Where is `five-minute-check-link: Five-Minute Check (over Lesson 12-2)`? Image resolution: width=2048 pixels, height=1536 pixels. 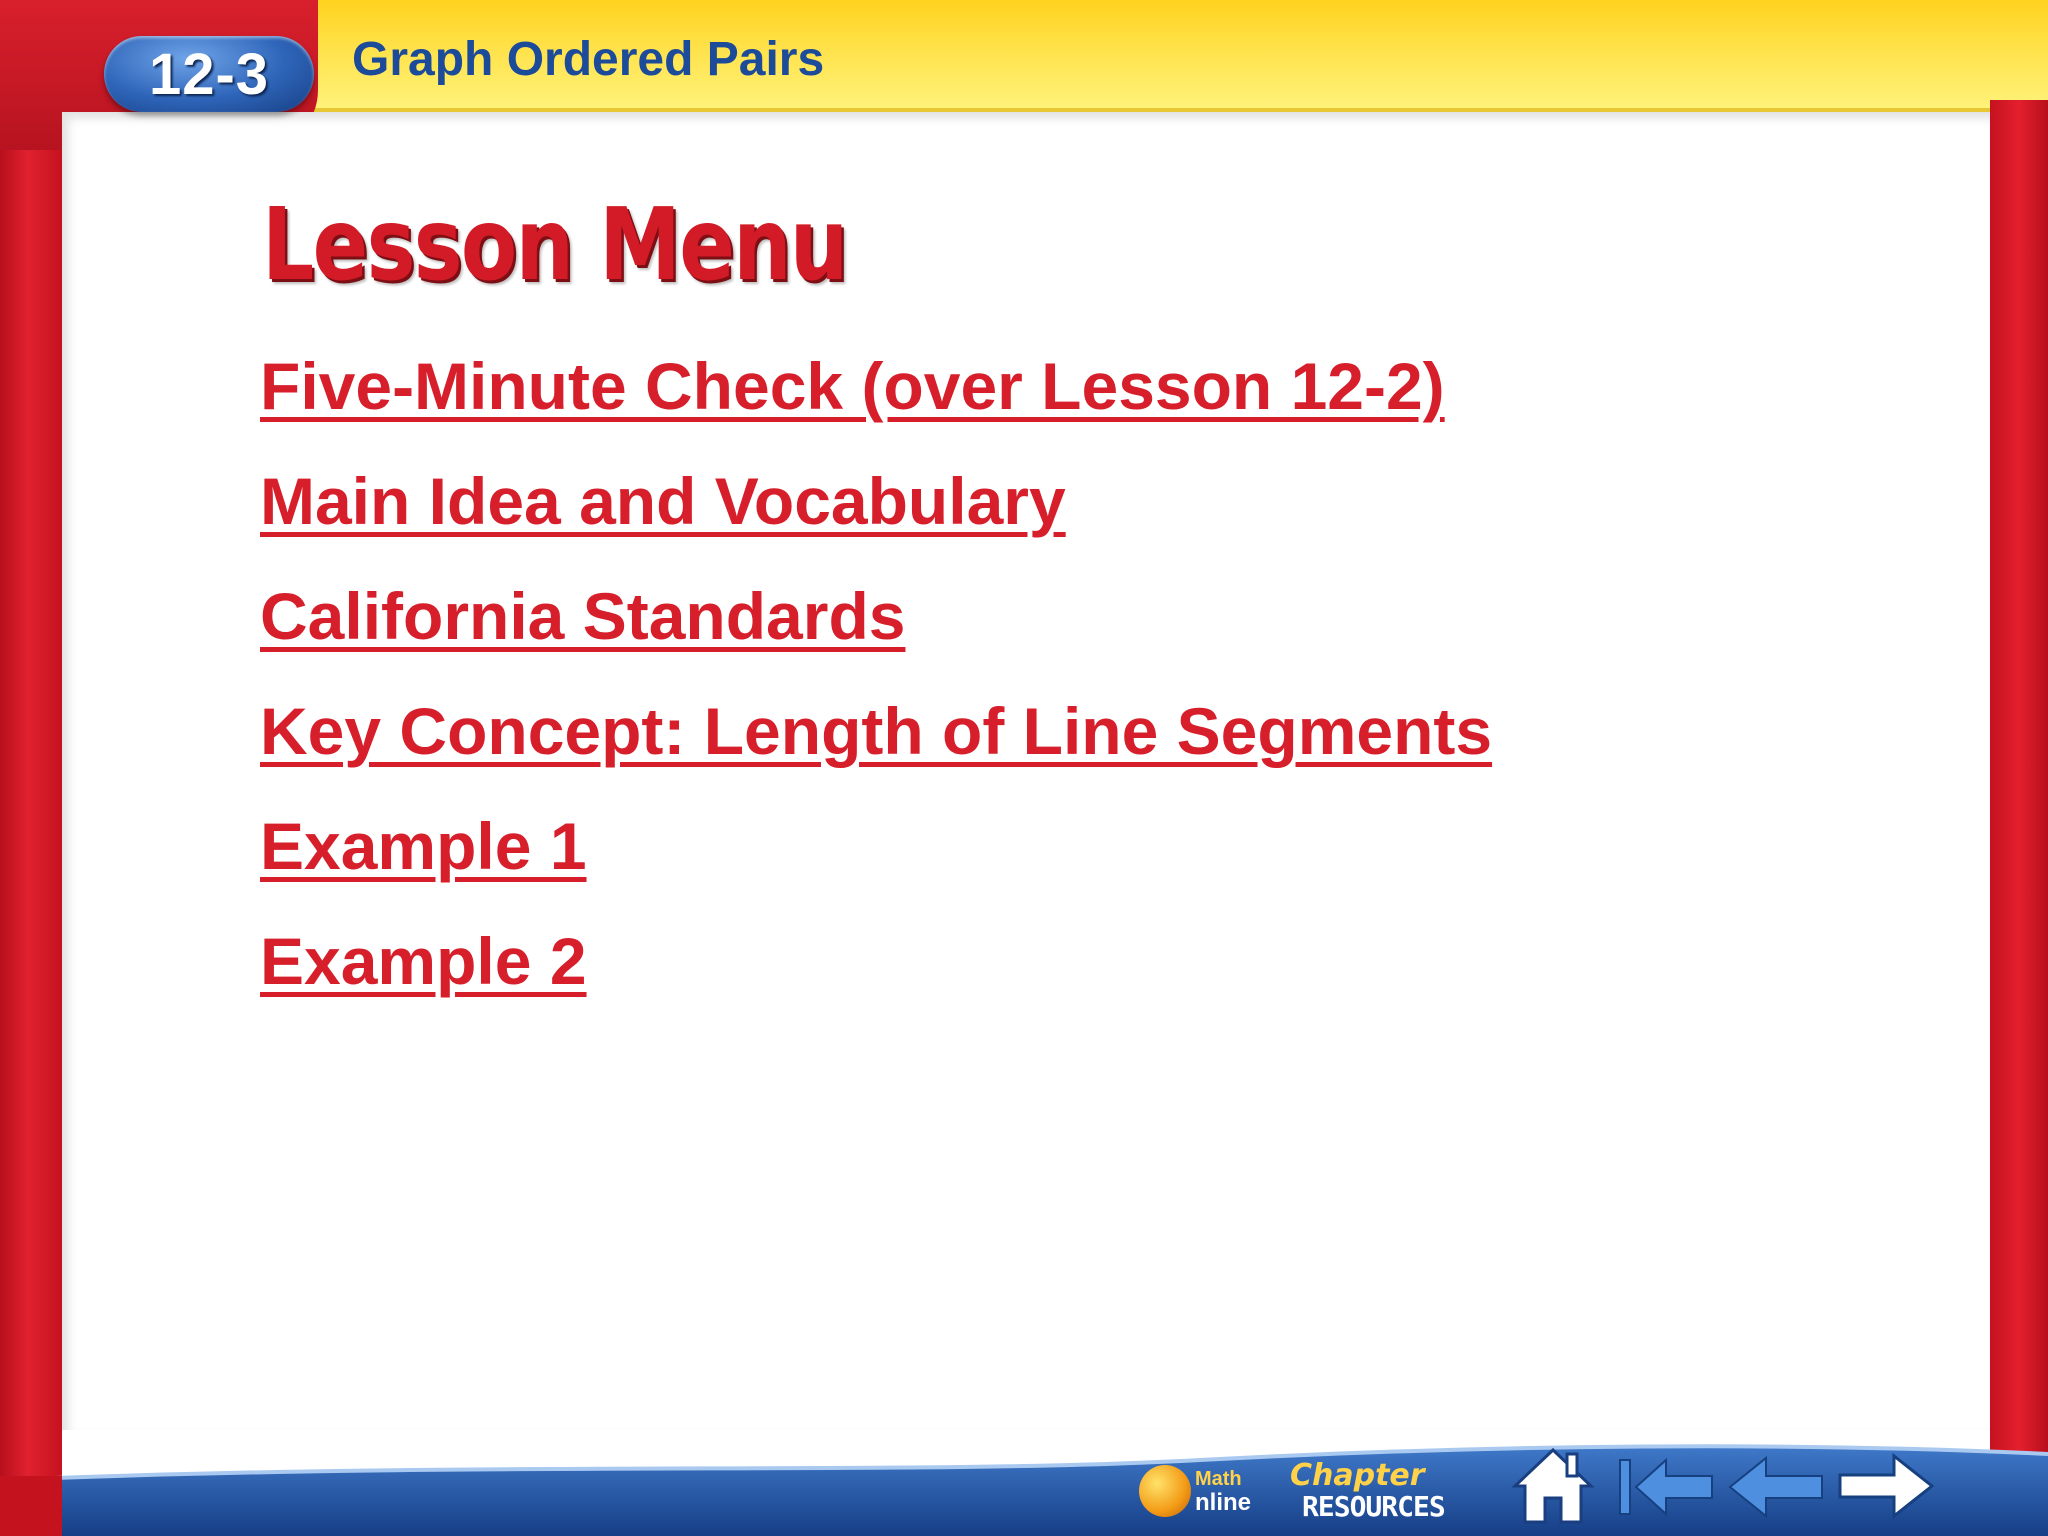 five-minute-check-link: Five-Minute Check (over Lesson 12-2) is located at coordinates (852, 386).